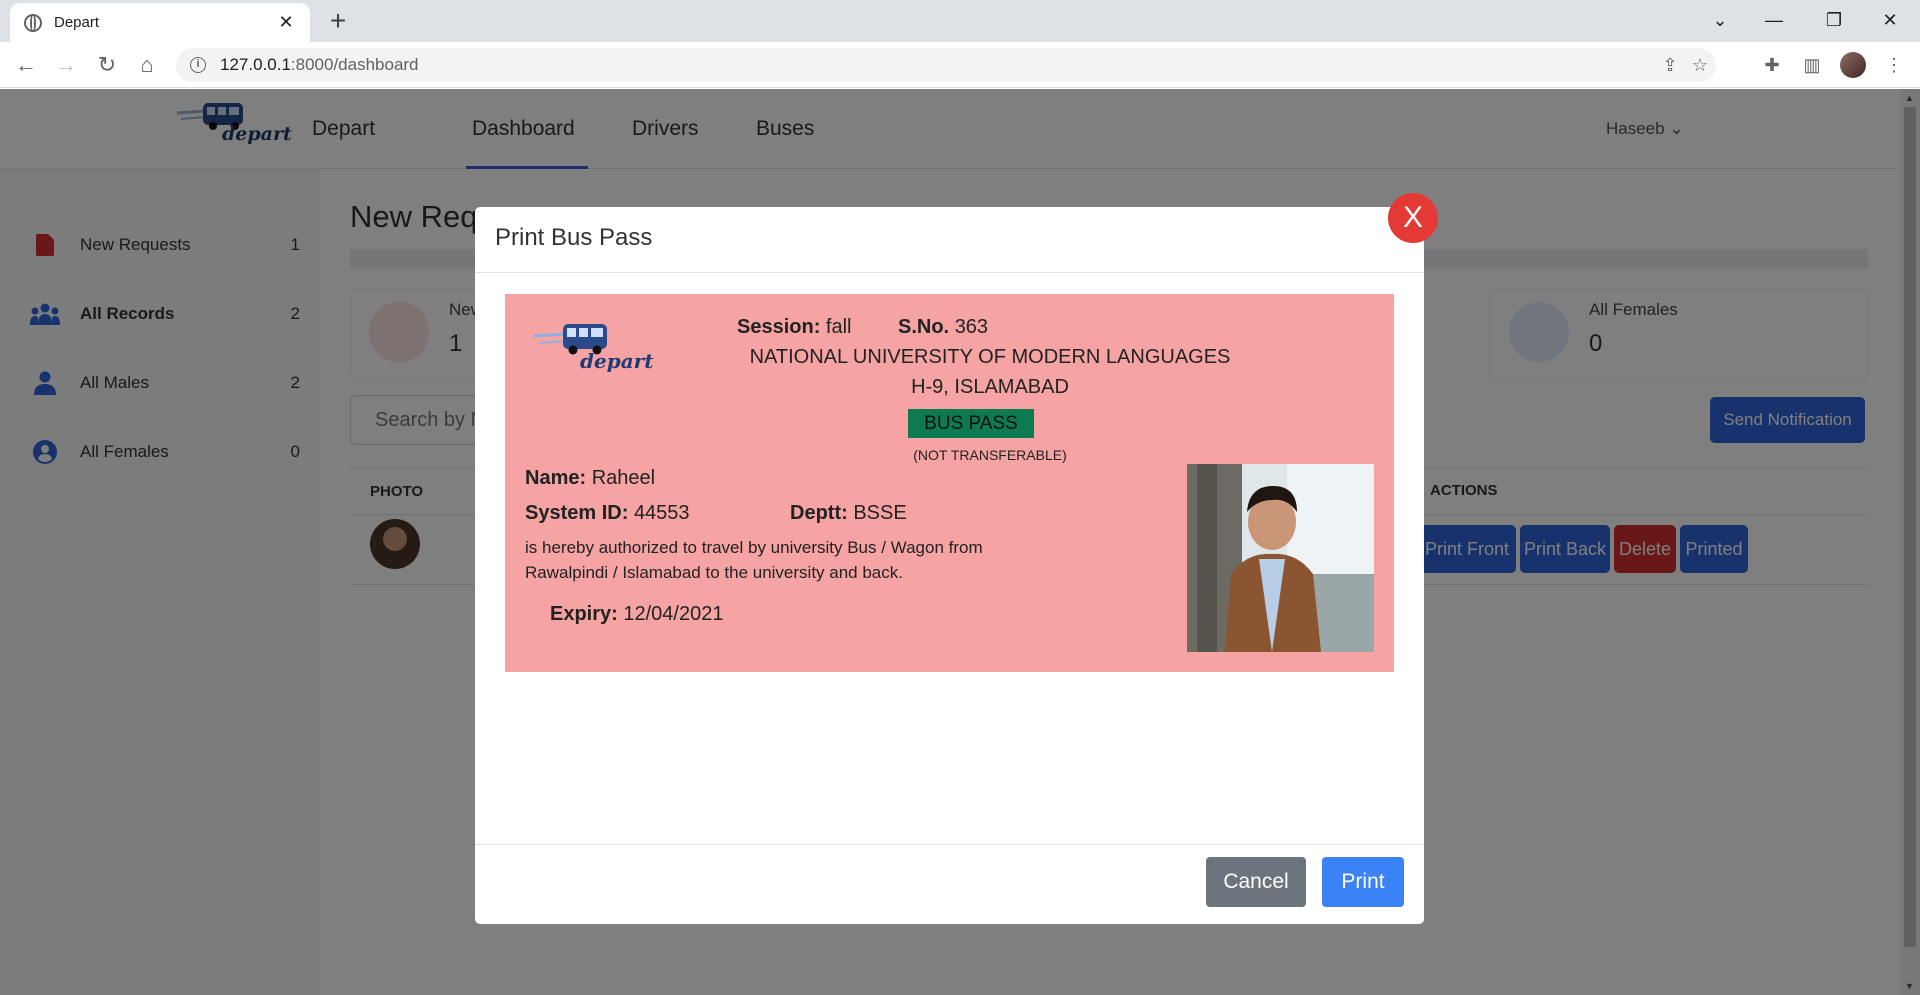  I want to click on system-id-label: System ID:, so click(577, 513).